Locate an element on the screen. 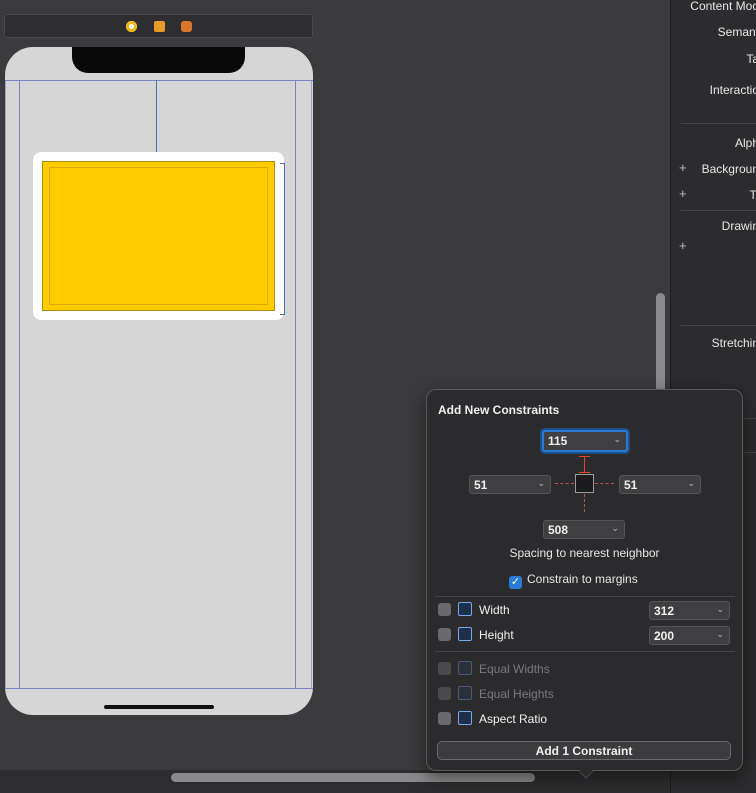 This screenshot has height=793, width=756. scene-dock is located at coordinates (158, 26).